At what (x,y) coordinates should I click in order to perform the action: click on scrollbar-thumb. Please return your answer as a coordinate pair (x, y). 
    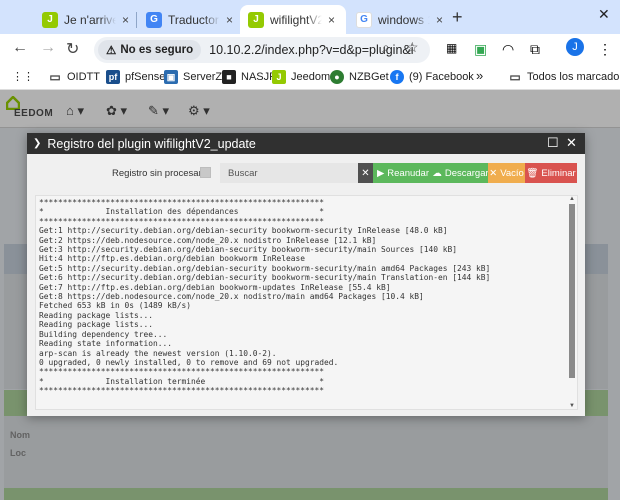
    Looking at the image, I should click on (572, 291).